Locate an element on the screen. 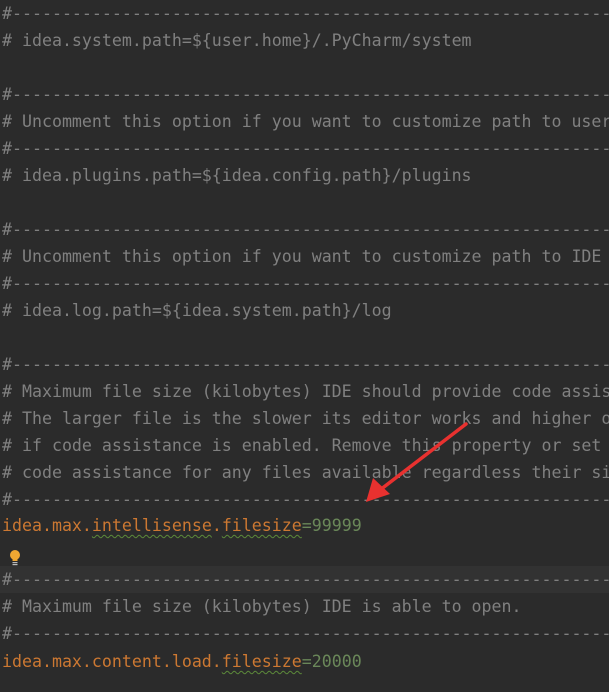 The width and height of the screenshot is (609, 692). annotation-arrow-icon is located at coordinates (417, 462).